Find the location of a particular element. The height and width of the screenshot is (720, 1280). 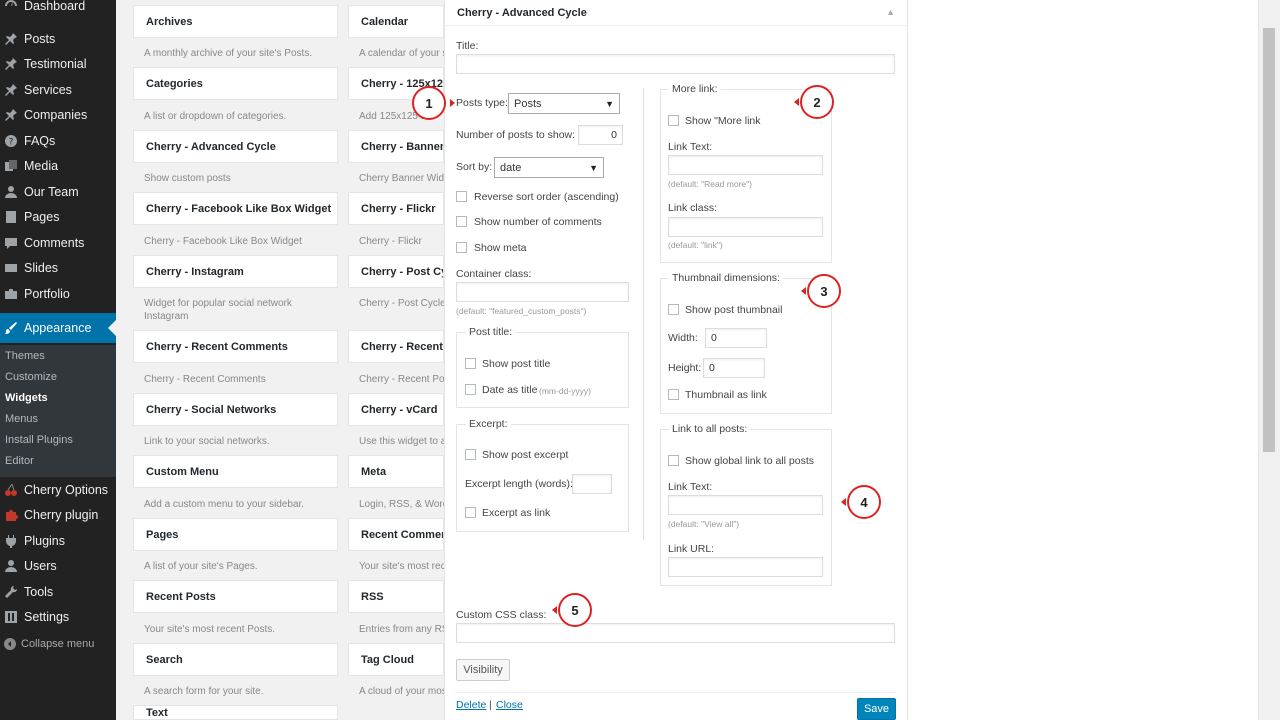

menu-our-team: Our Team is located at coordinates (58, 192).